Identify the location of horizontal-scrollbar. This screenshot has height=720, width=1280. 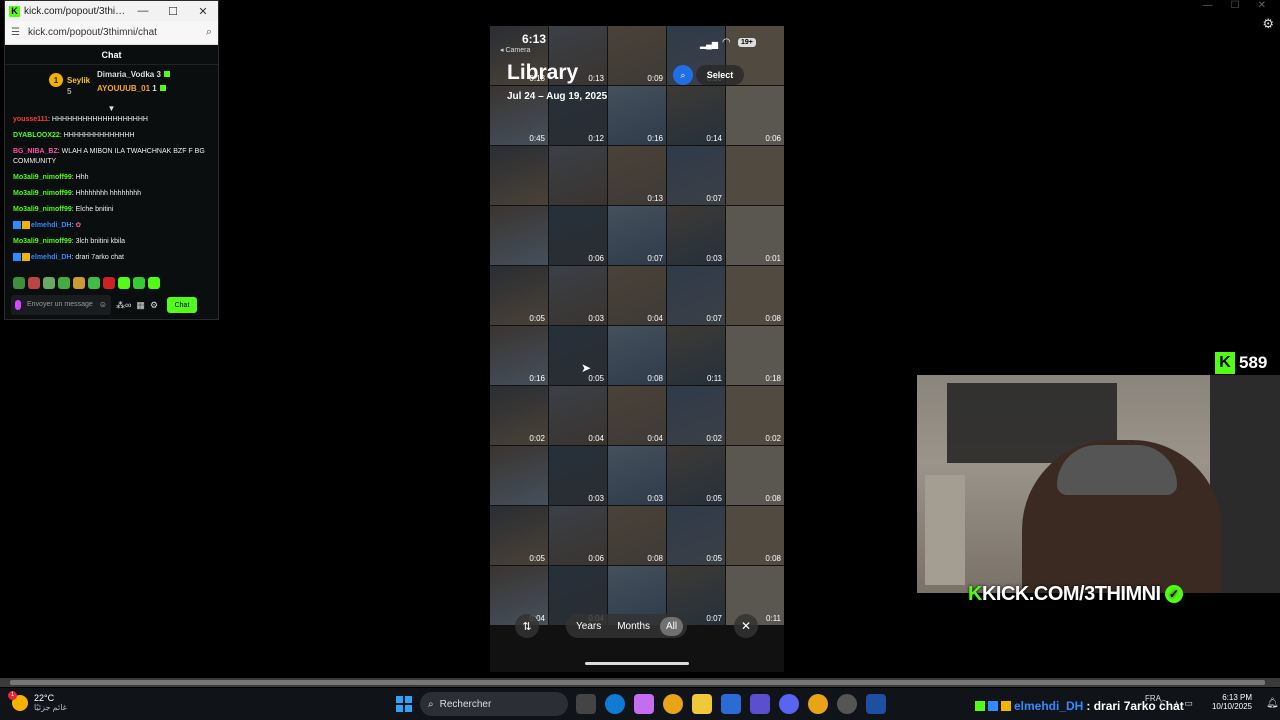
(640, 682).